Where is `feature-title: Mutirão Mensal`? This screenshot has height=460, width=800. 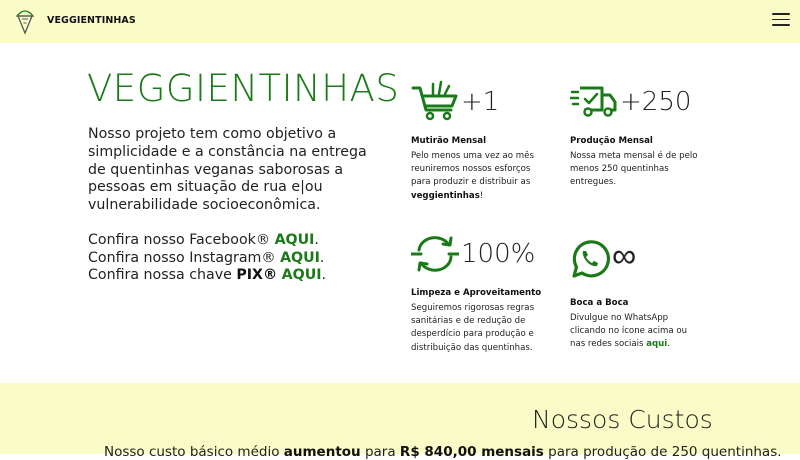 feature-title: Mutirão Mensal is located at coordinates (449, 141).